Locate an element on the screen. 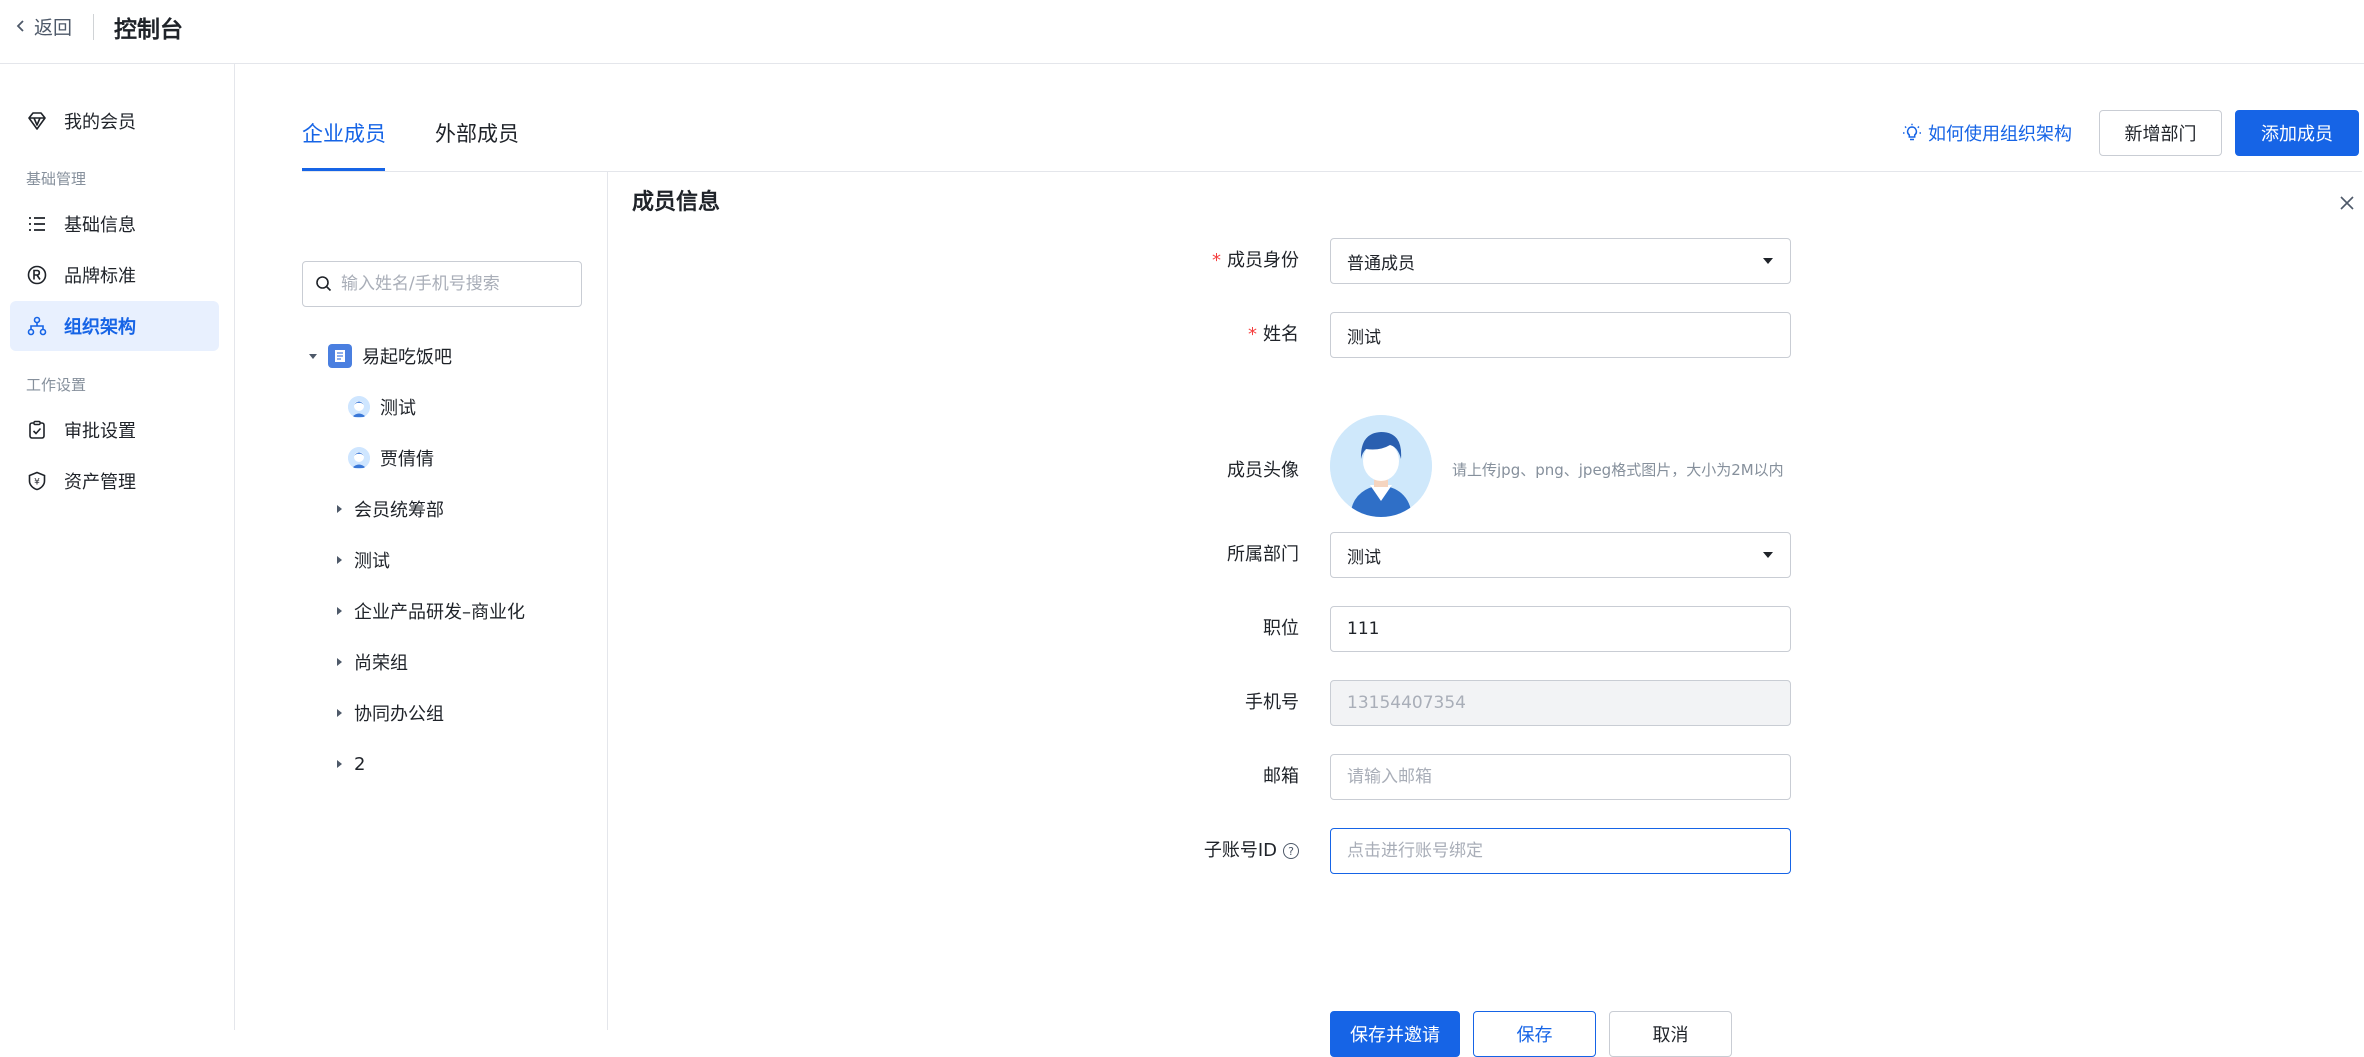 The height and width of the screenshot is (1057, 2364). list-icon is located at coordinates (37, 224).